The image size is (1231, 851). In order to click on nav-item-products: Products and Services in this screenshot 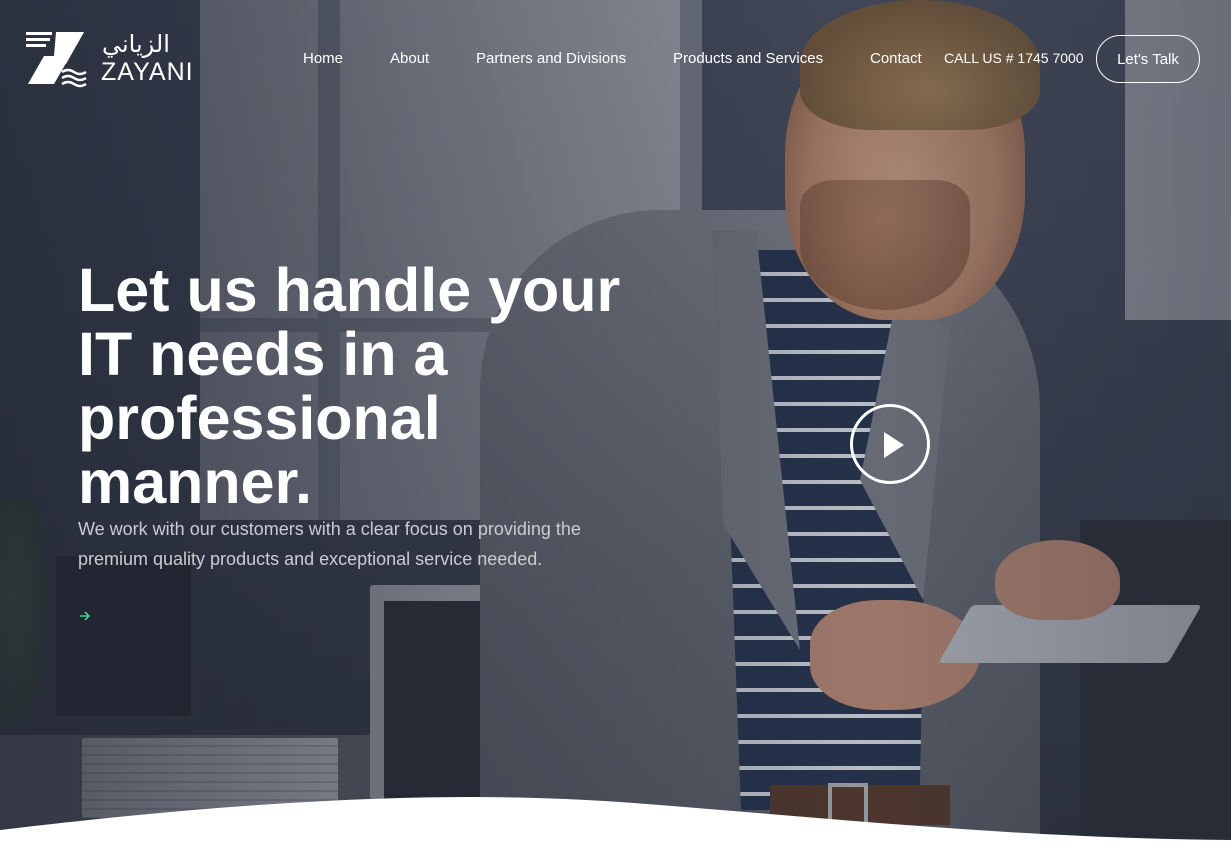, I will do `click(748, 58)`.